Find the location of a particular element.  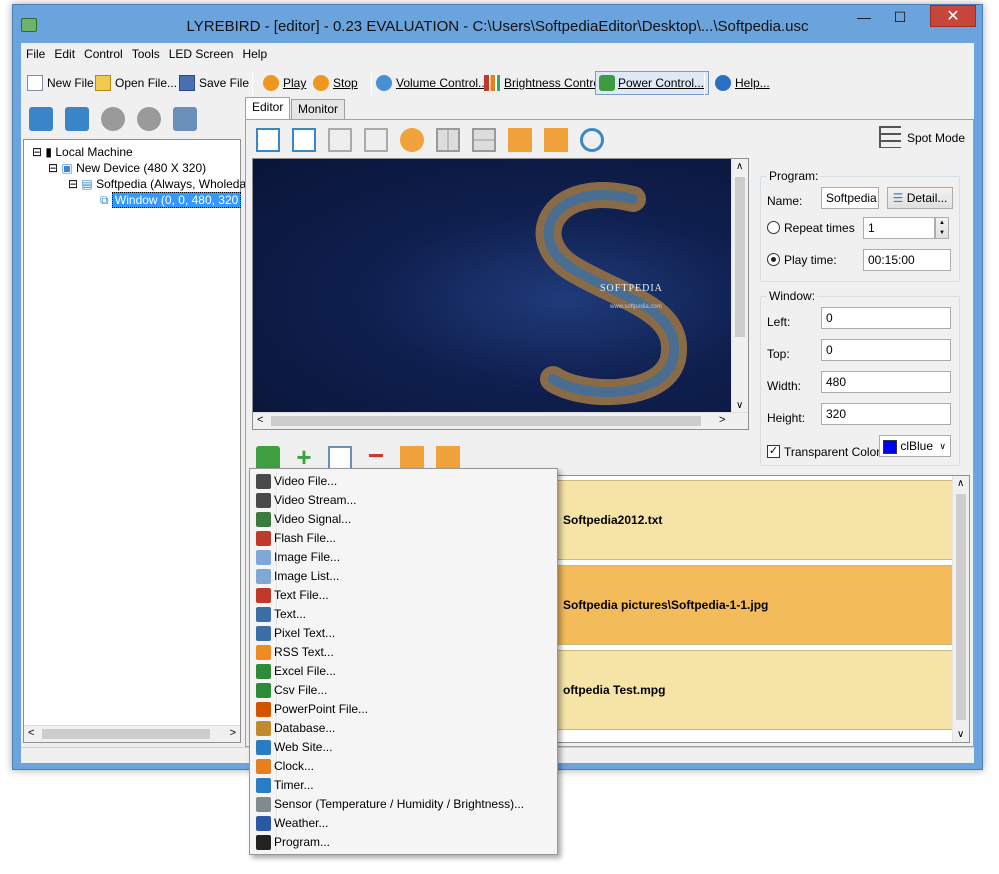

menu-control: Control is located at coordinates (103, 52).